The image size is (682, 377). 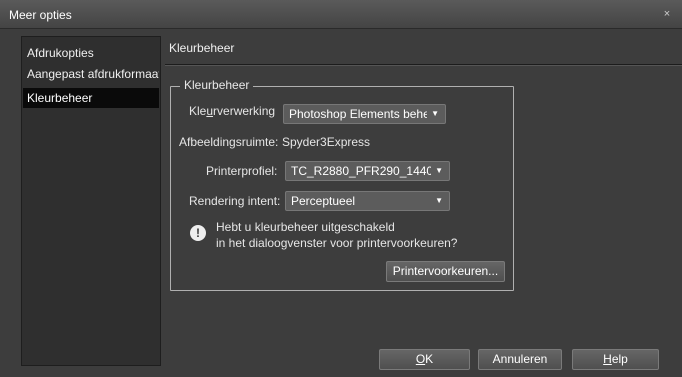 What do you see at coordinates (91, 98) in the screenshot?
I see `sidebar-item-kleurbeheer: Kleurbeheer` at bounding box center [91, 98].